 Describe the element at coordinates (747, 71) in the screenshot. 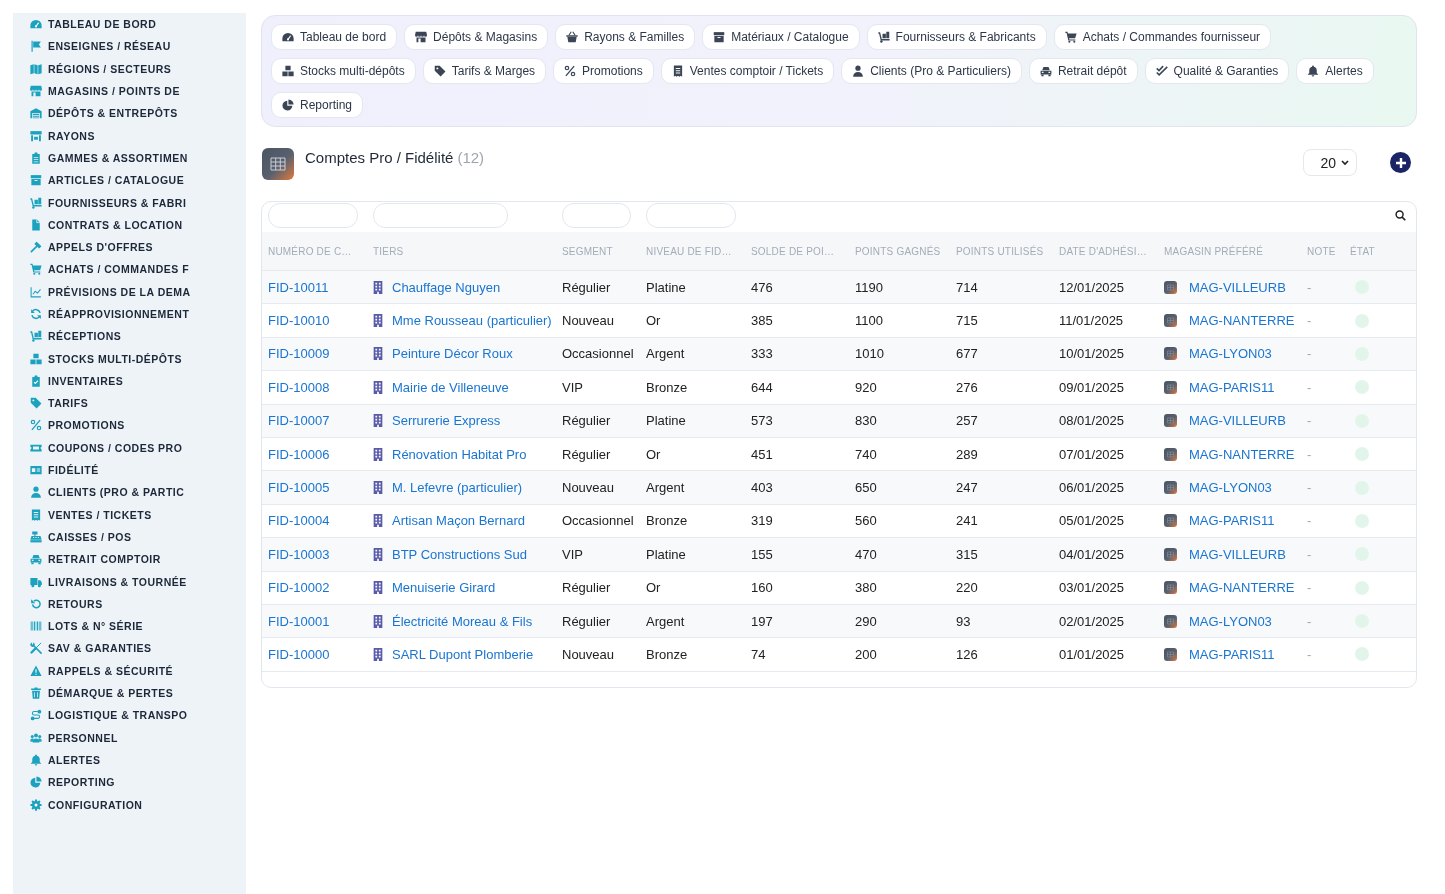

I see `menu-chip: Ventes comptoir / Tickets` at that location.